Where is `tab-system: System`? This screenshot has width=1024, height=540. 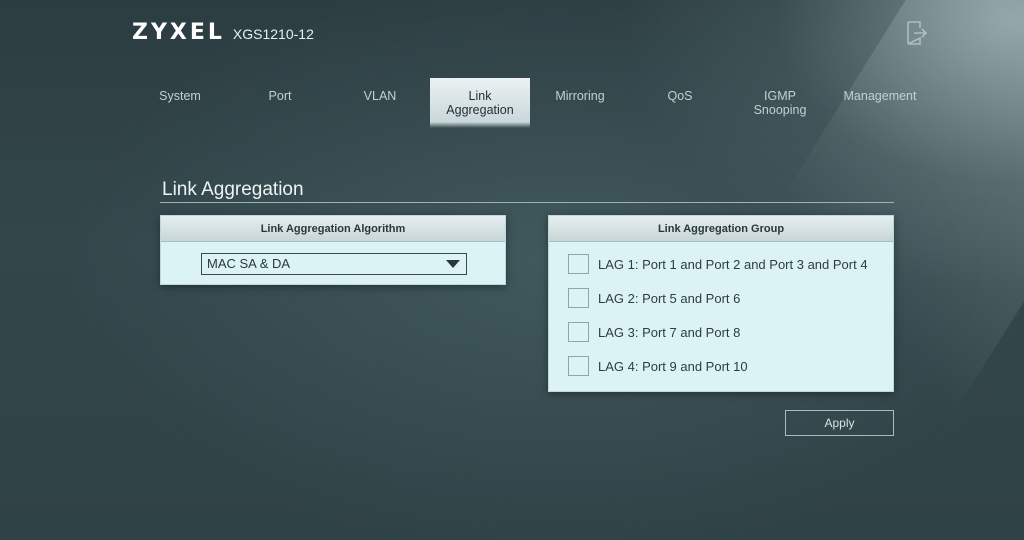
tab-system: System is located at coordinates (180, 102).